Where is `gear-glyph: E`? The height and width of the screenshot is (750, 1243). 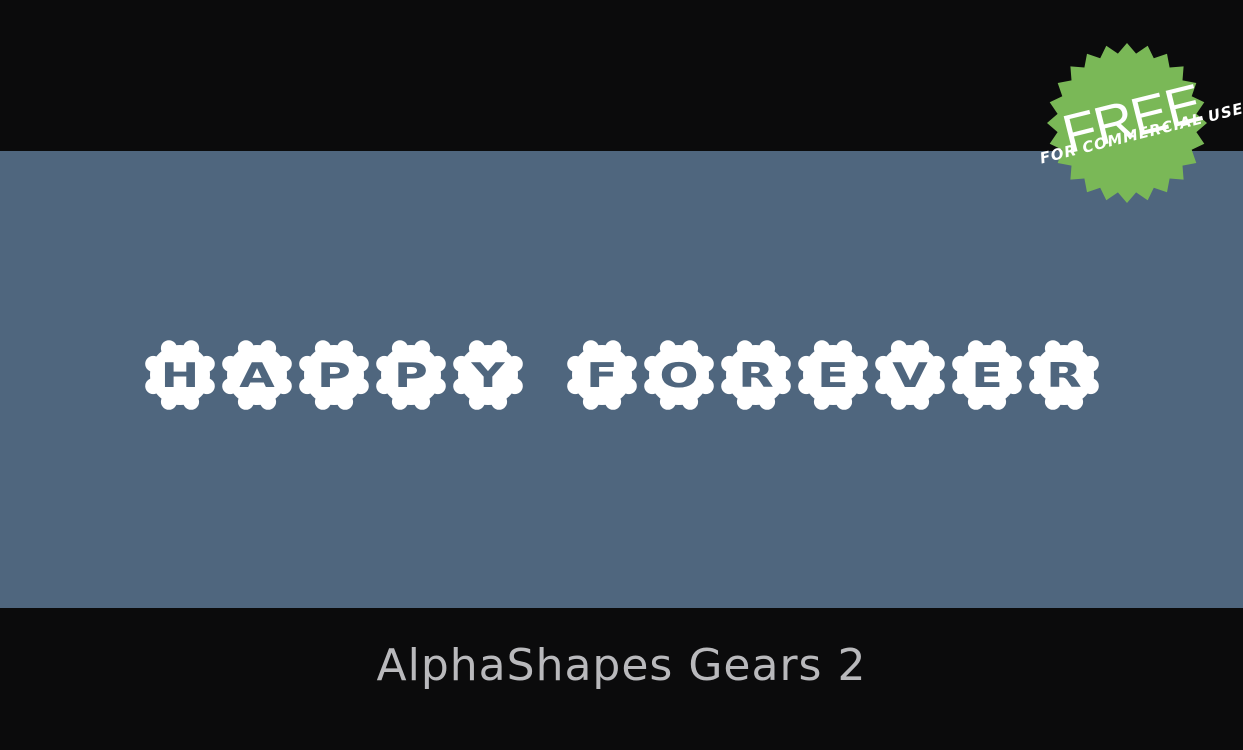 gear-glyph: E is located at coordinates (987, 375).